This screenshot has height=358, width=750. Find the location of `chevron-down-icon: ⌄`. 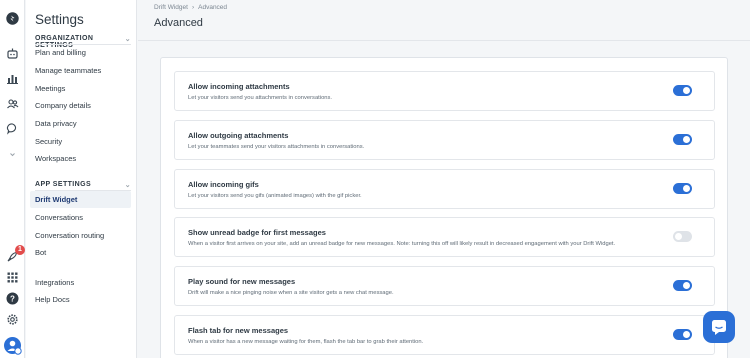

chevron-down-icon: ⌄ is located at coordinates (127, 185).